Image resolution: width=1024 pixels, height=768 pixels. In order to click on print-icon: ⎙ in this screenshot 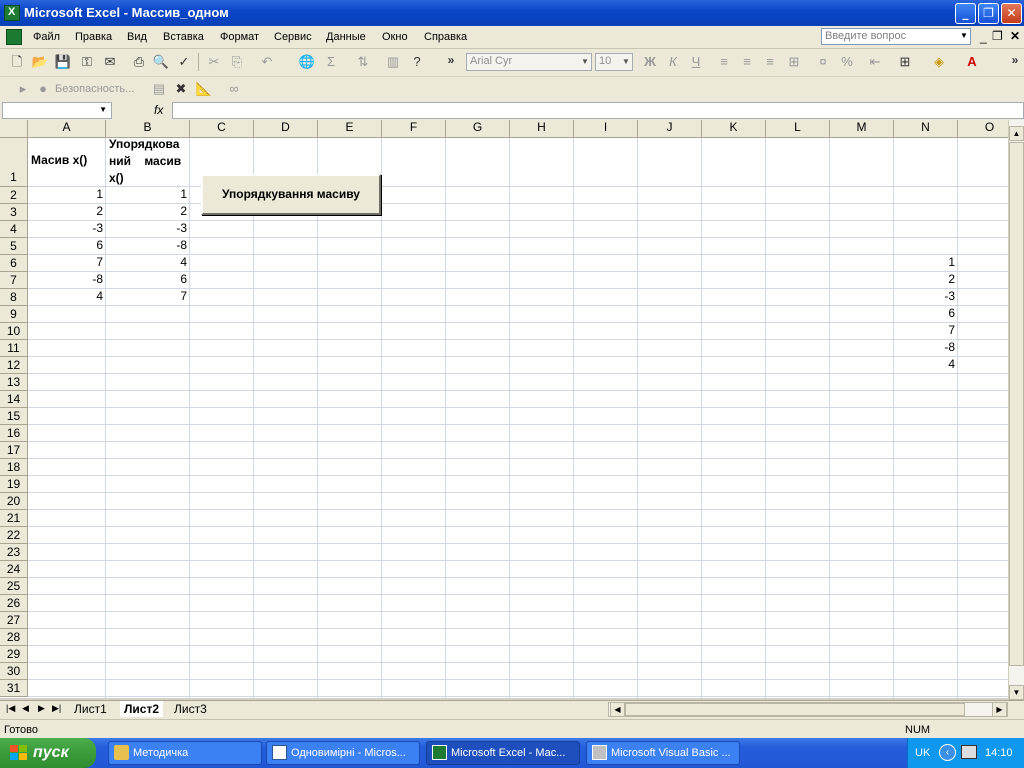, I will do `click(139, 62)`.